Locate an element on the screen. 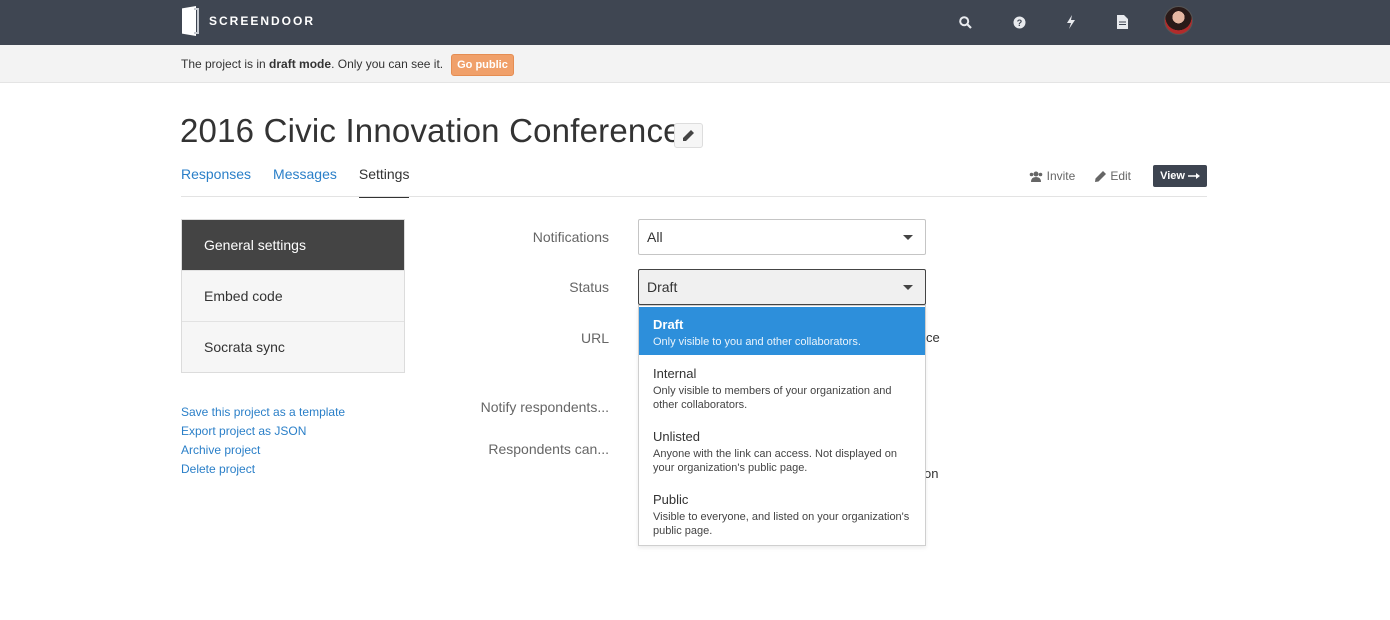 The image size is (1390, 620). archive-project-link: Archive project is located at coordinates (263, 450).